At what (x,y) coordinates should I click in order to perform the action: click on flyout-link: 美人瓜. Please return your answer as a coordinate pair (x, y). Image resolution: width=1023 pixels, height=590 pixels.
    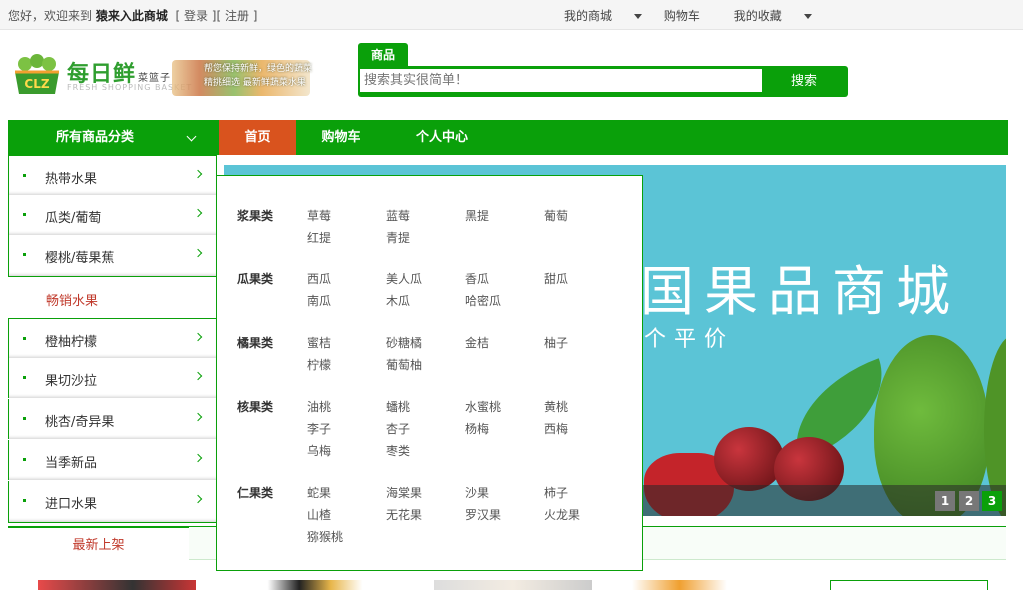
    Looking at the image, I should click on (404, 278).